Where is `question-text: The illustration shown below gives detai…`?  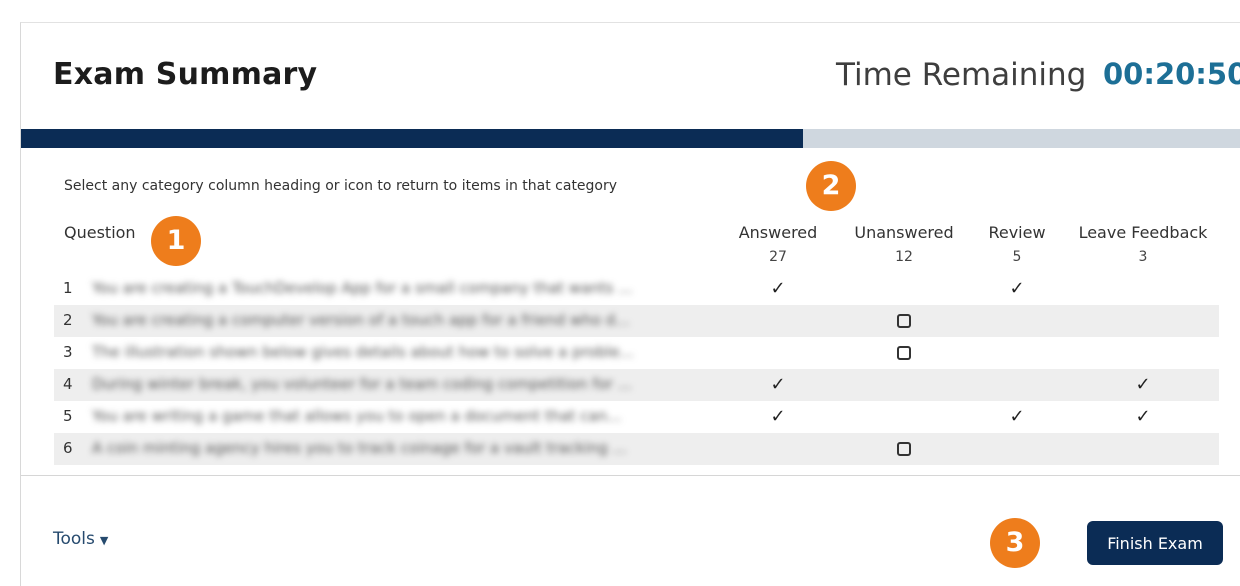
question-text: The illustration shown below gives detai… is located at coordinates (392, 352).